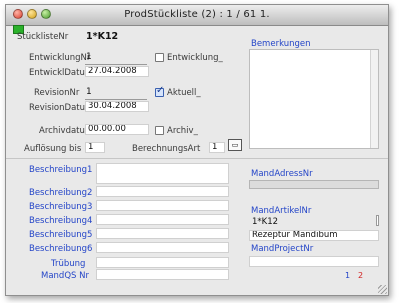 Image resolution: width=399 pixels, height=303 pixels. Describe the element at coordinates (102, 36) in the screenshot. I see `stuecklistenr-value: 1*K12` at that location.